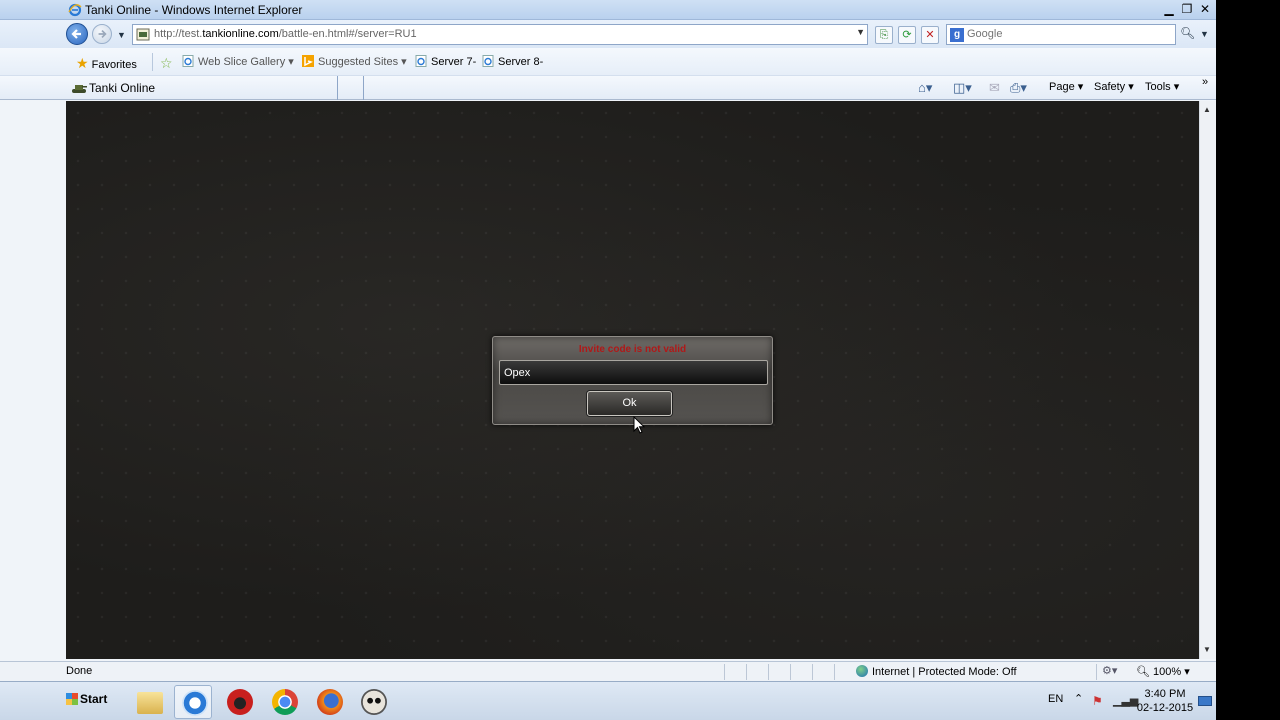  Describe the element at coordinates (79, 671) in the screenshot. I see `status-text: Done` at that location.